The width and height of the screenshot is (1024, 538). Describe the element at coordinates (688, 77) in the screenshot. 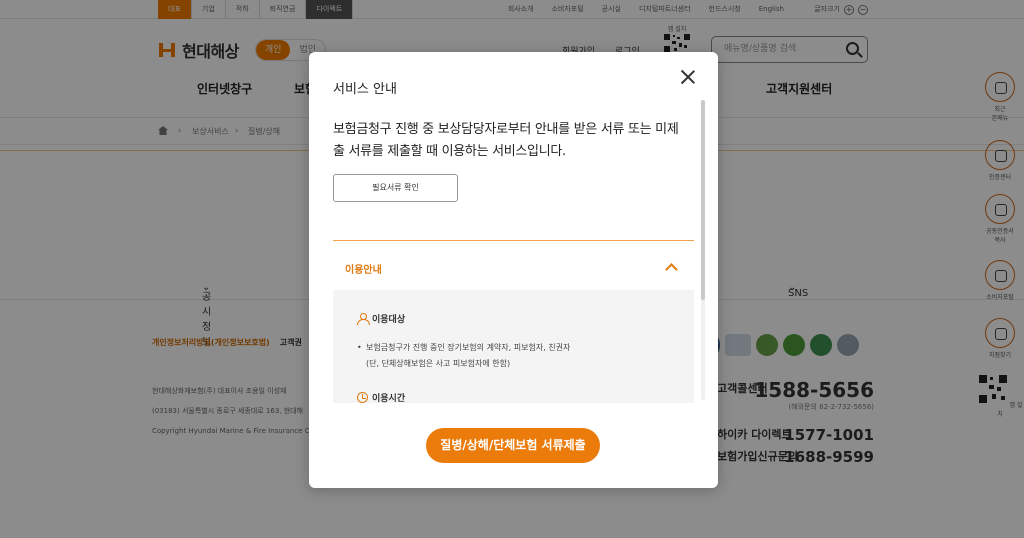

I see `close-icon` at that location.